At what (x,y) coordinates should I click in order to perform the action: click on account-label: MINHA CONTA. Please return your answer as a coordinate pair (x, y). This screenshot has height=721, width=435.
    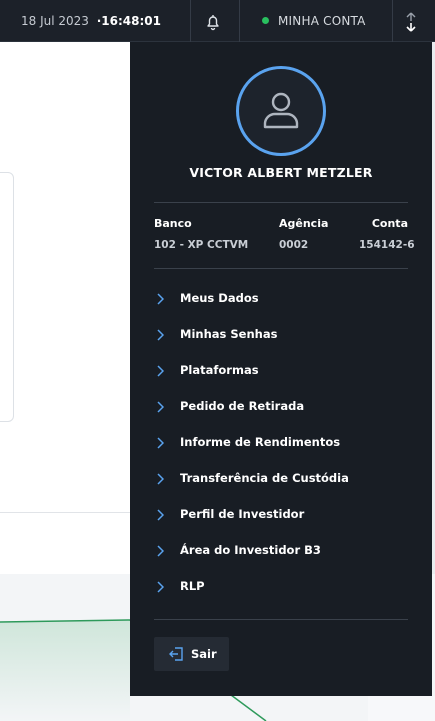
    Looking at the image, I should click on (322, 21).